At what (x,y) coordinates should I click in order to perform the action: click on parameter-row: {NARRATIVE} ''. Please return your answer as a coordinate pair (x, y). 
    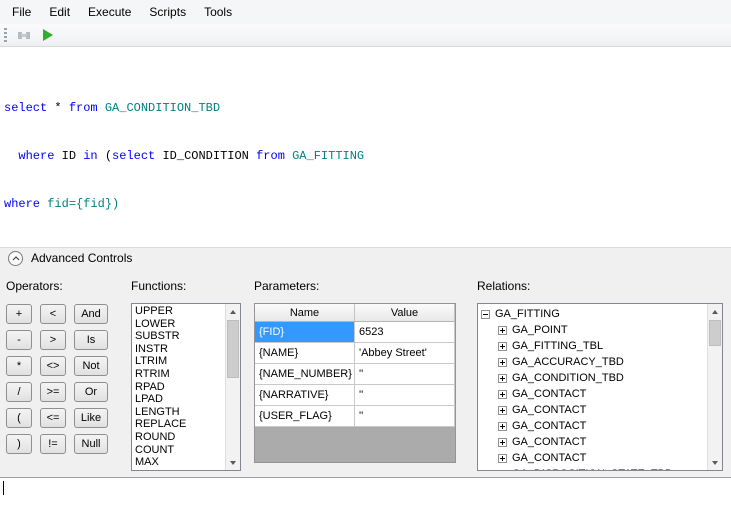
    Looking at the image, I should click on (355, 395).